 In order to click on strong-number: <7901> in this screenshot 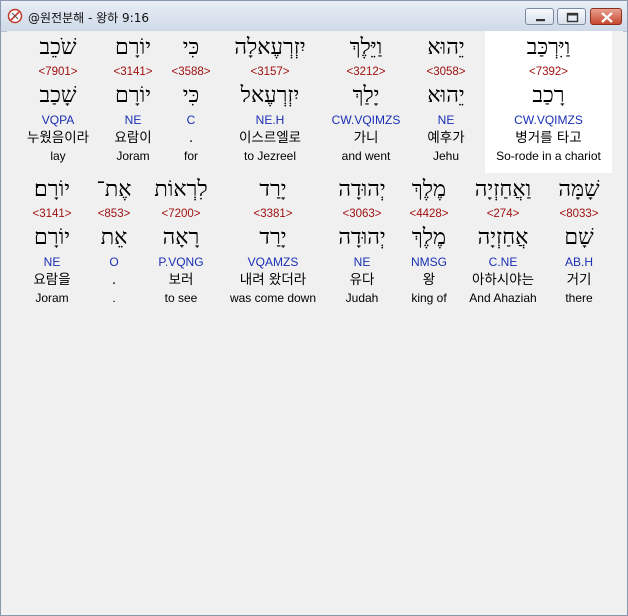, I will do `click(58, 72)`.